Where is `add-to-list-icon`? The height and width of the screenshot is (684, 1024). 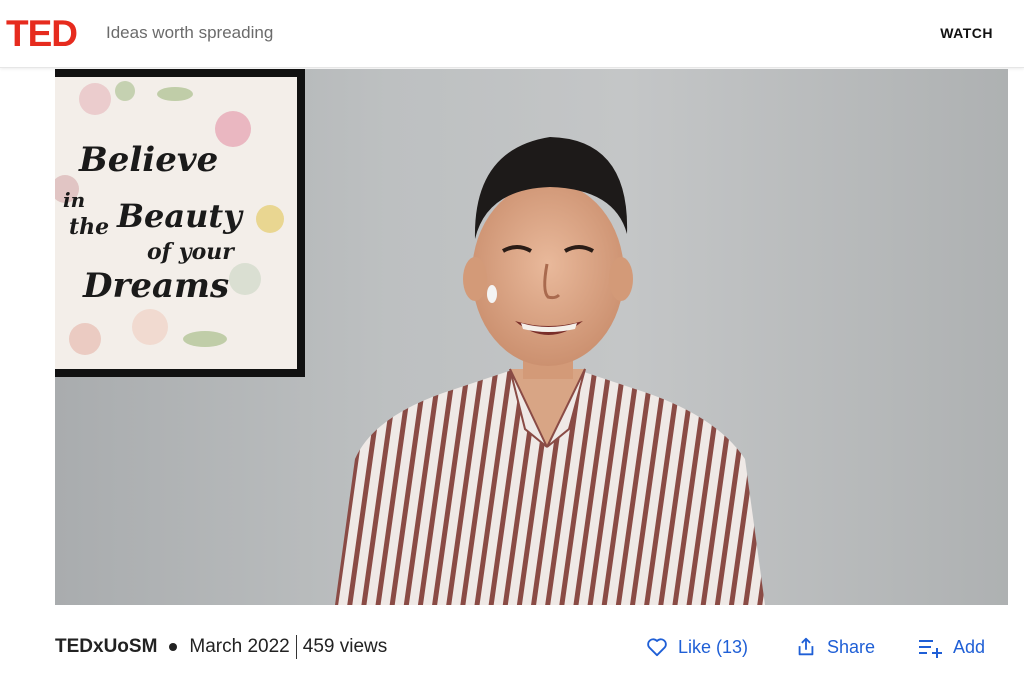
add-to-list-icon is located at coordinates (930, 649).